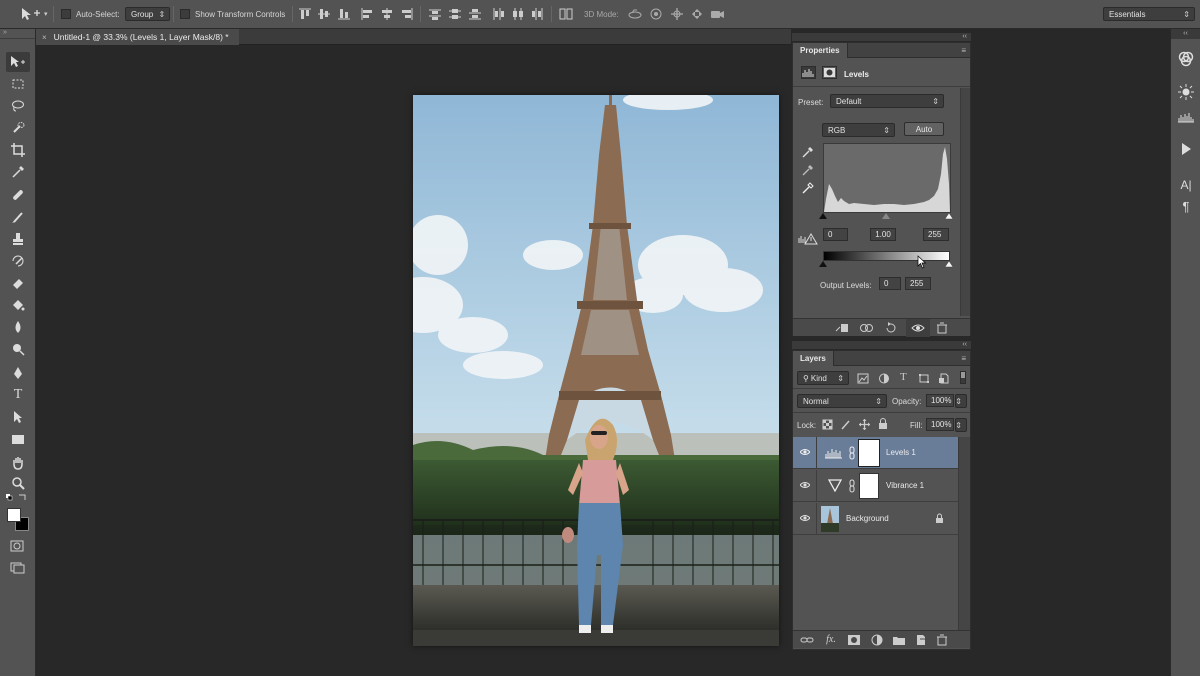 Image resolution: width=1200 pixels, height=676 pixels. I want to click on screen-mode-icon, so click(18, 568).